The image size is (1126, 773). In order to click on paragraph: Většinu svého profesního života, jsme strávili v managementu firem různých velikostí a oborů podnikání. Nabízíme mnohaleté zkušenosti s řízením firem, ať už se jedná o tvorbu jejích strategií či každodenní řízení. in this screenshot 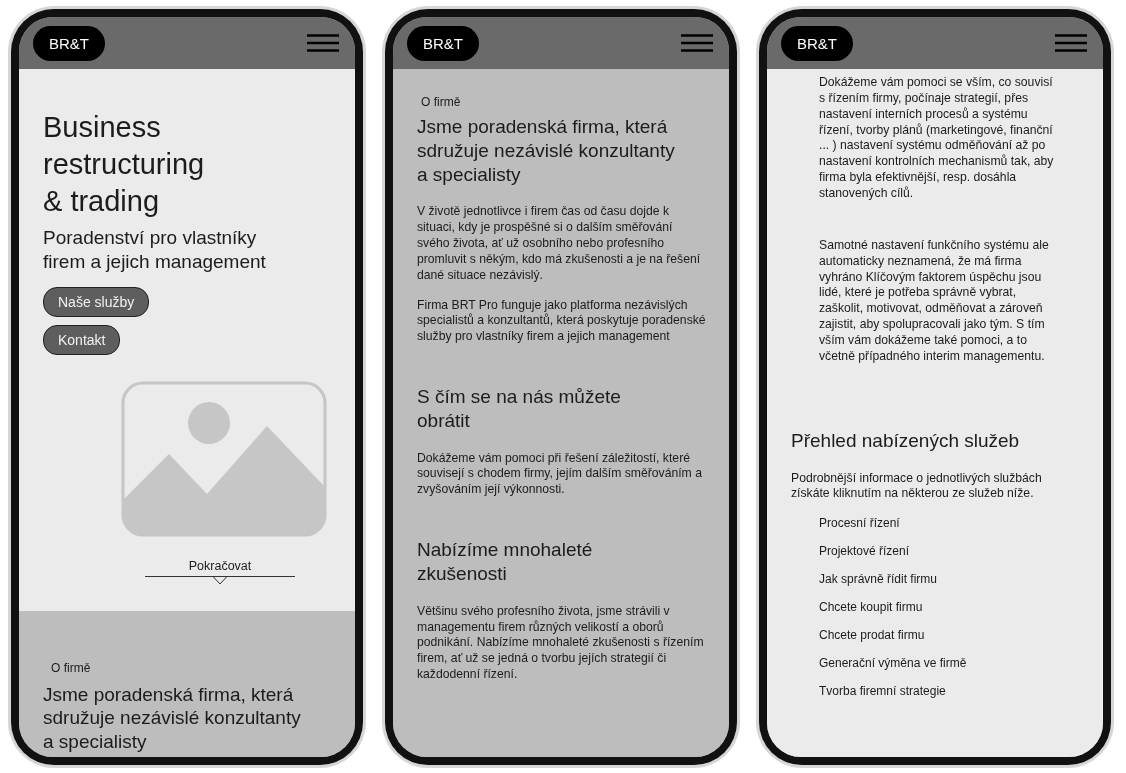, I will do `click(561, 643)`.